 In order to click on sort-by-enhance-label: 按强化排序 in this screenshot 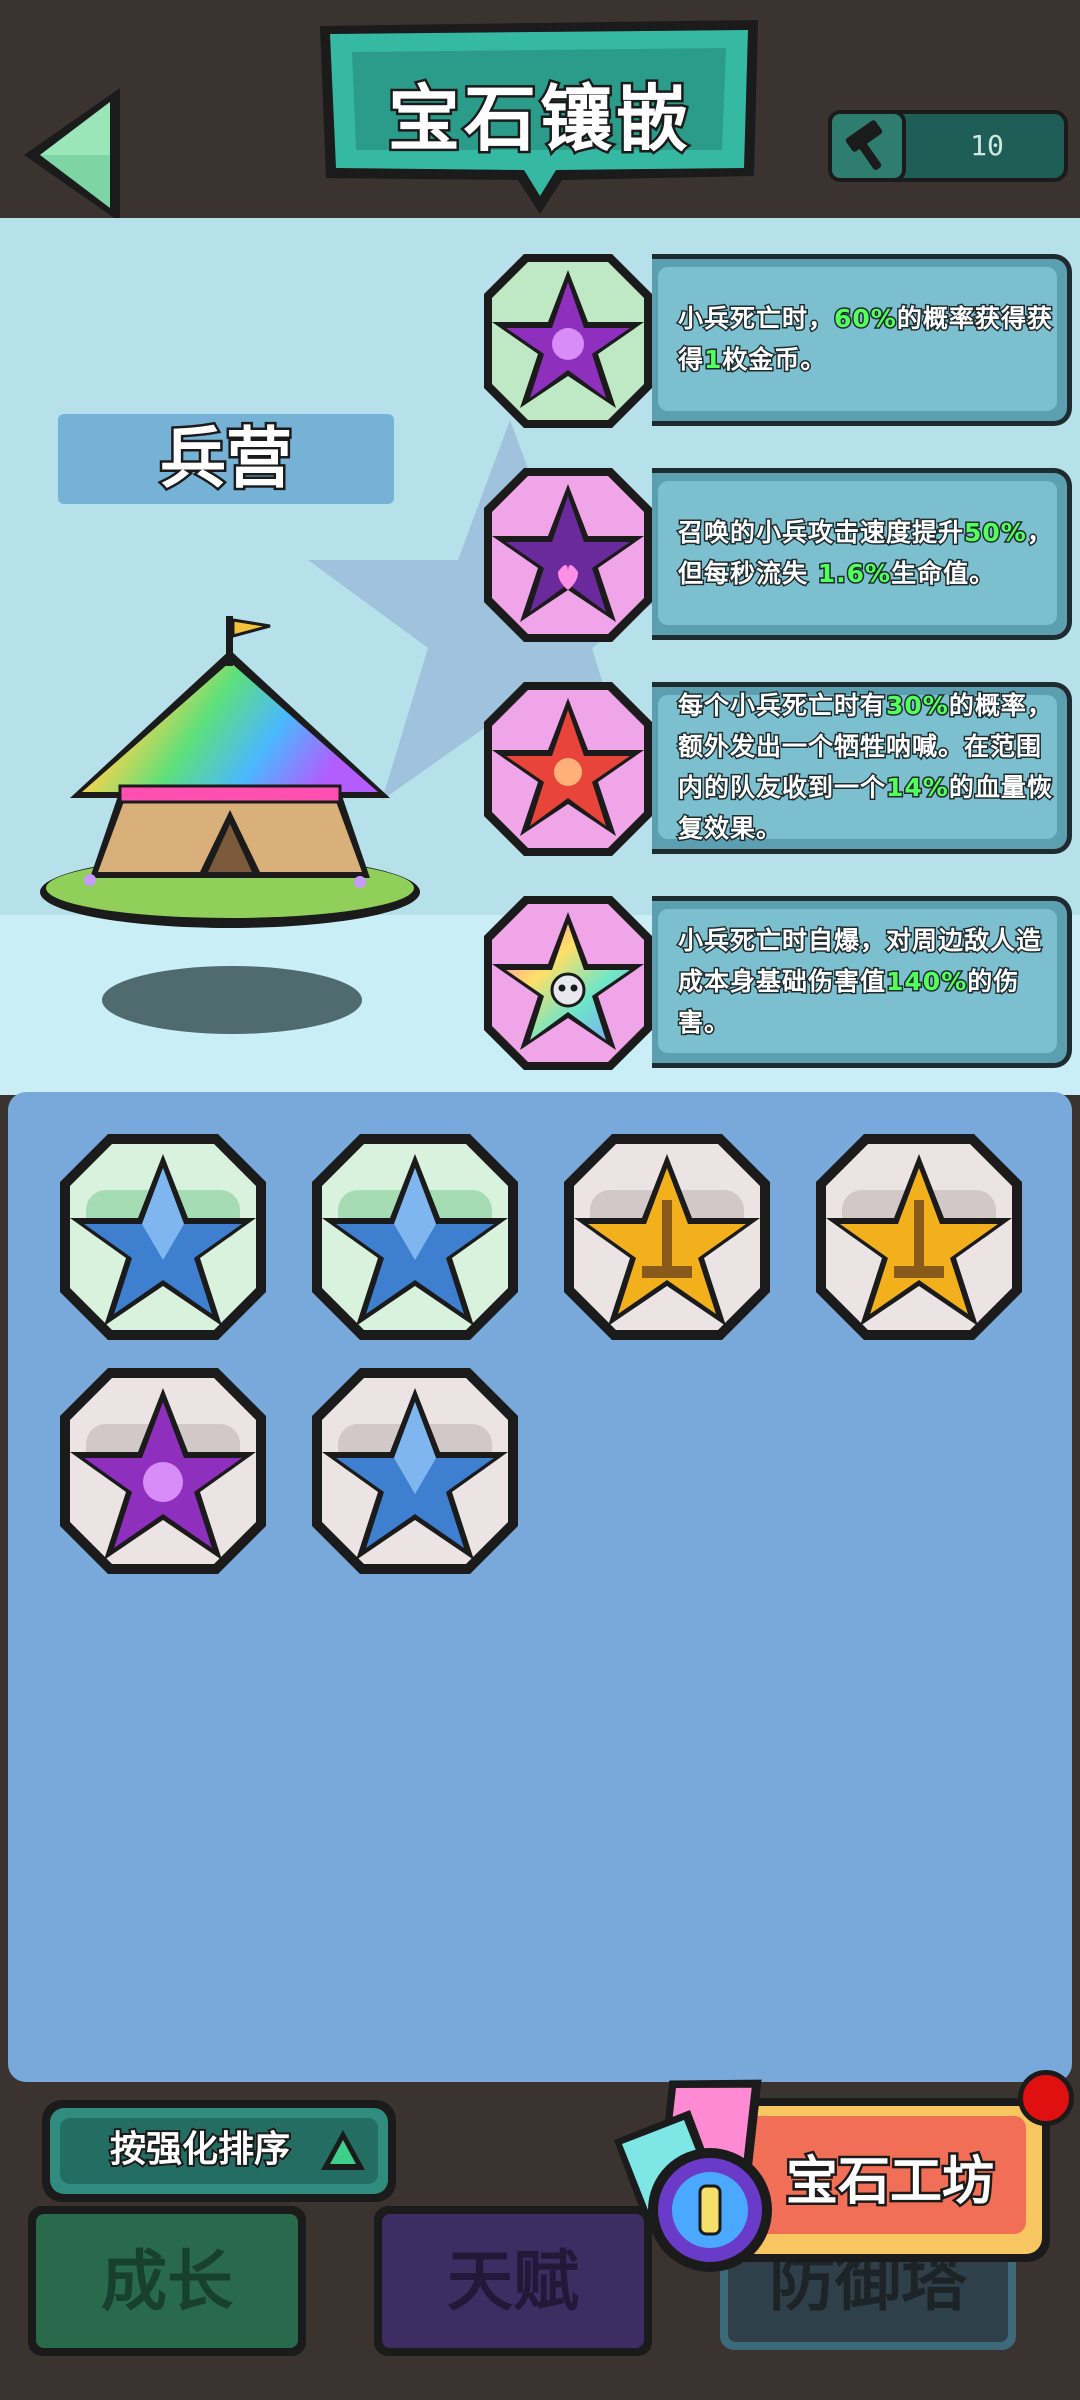, I will do `click(200, 2149)`.